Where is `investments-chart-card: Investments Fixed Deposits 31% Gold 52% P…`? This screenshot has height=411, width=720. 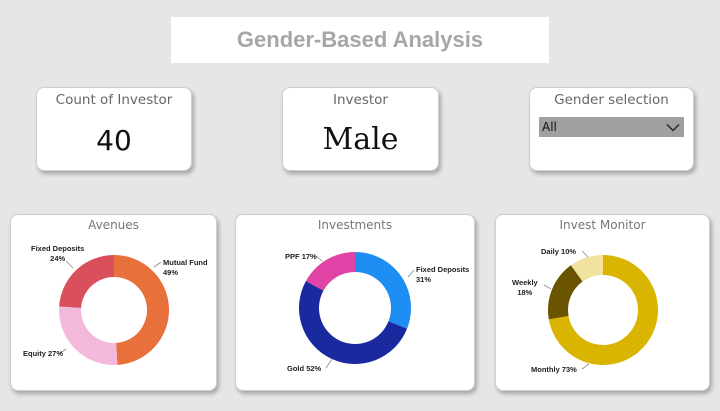
investments-chart-card: Investments Fixed Deposits 31% Gold 52% P… is located at coordinates (355, 302).